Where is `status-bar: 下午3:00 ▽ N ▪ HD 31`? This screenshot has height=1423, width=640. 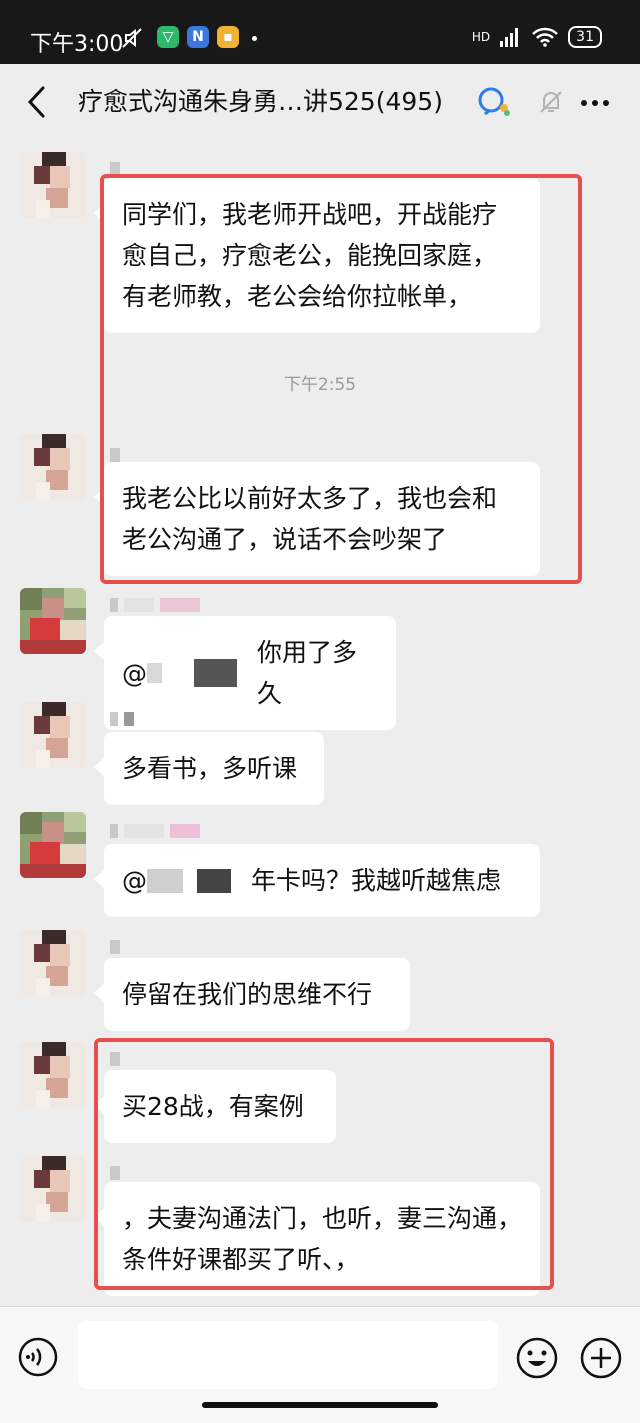 status-bar: 下午3:00 ▽ N ▪ HD 31 is located at coordinates (320, 32).